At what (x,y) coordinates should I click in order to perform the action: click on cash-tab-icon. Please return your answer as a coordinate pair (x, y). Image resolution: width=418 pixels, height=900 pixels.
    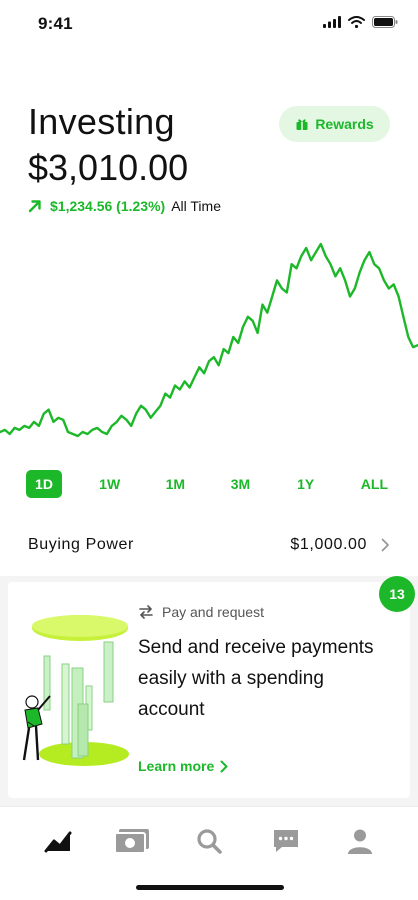
    Looking at the image, I should click on (131, 841).